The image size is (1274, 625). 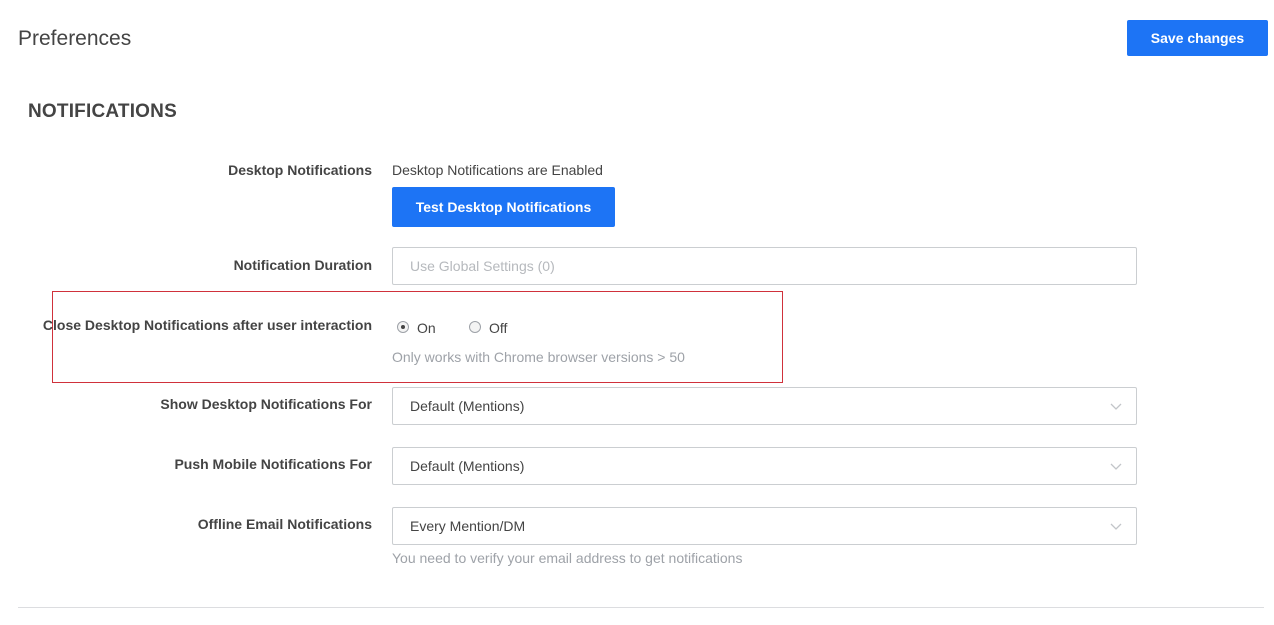 What do you see at coordinates (467, 406) in the screenshot?
I see `show-desktop-notifications-value: Default (Mentions)` at bounding box center [467, 406].